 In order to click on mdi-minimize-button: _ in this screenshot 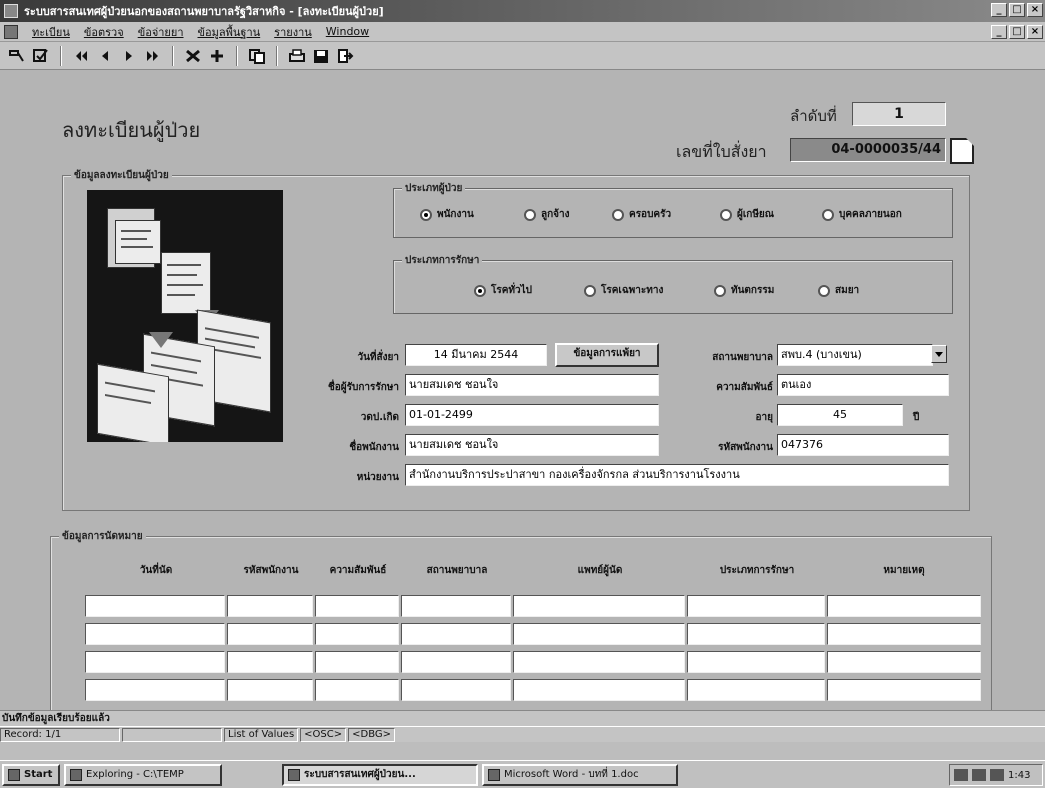, I will do `click(999, 32)`.